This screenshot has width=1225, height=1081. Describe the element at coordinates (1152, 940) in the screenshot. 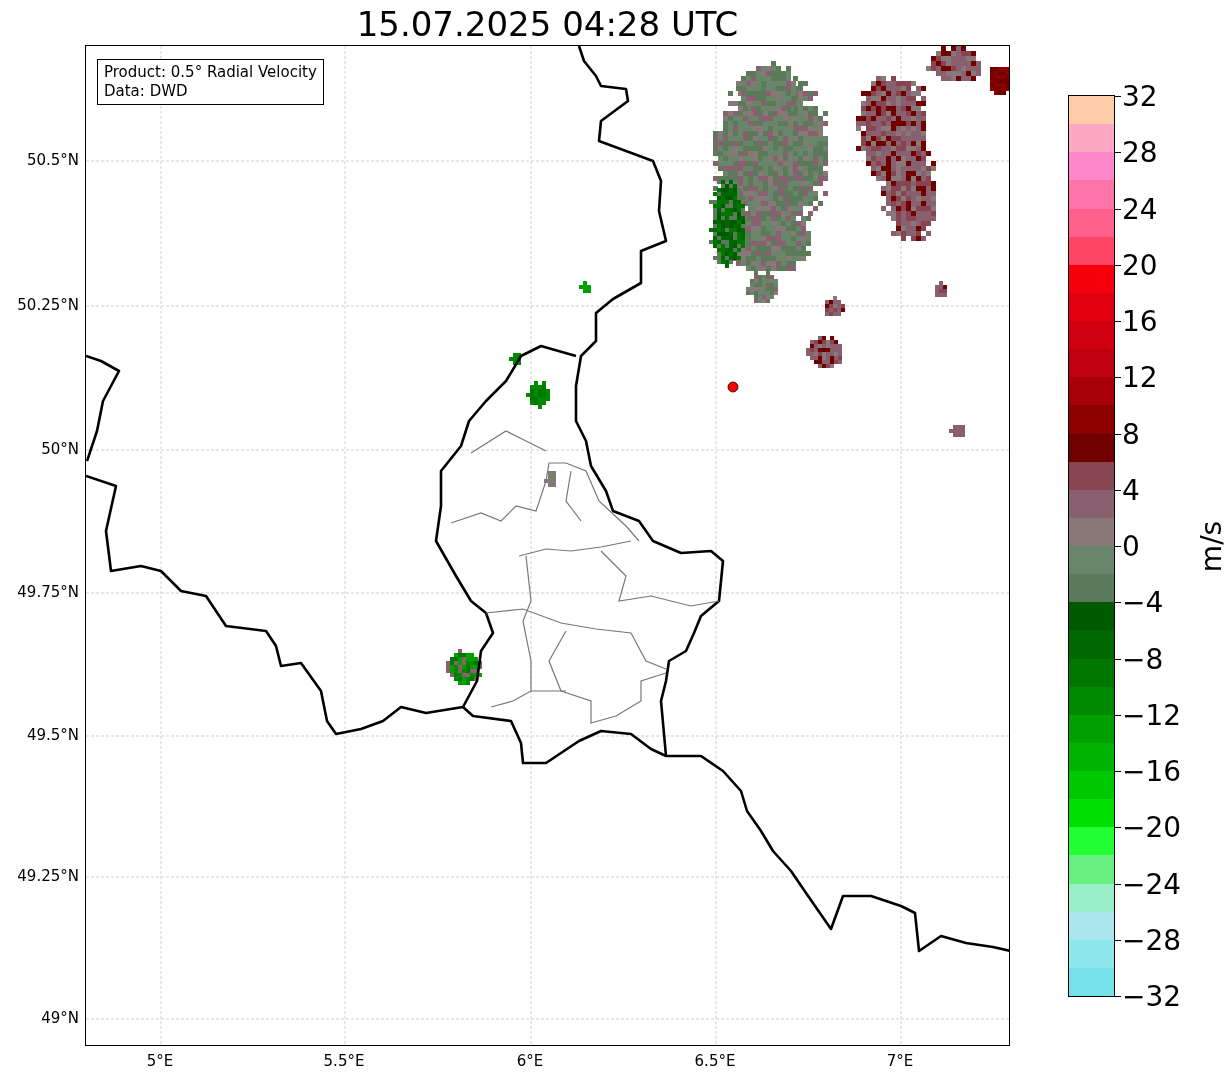

I see `colorbar-tick-label: −28` at that location.